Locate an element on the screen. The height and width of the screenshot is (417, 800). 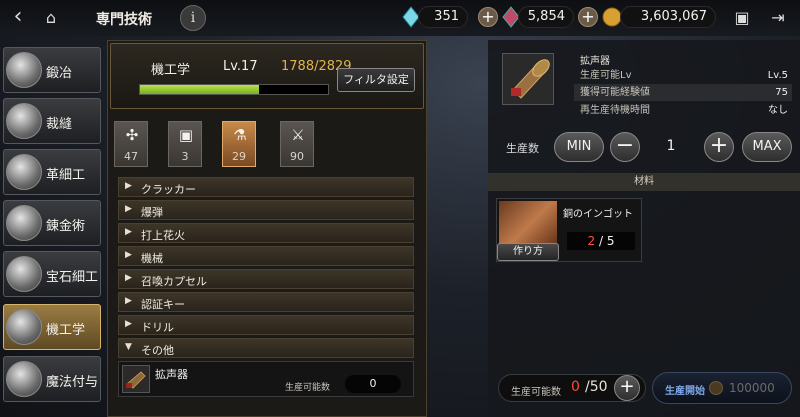
gold-count: 3,603,067 is located at coordinates (668, 17).